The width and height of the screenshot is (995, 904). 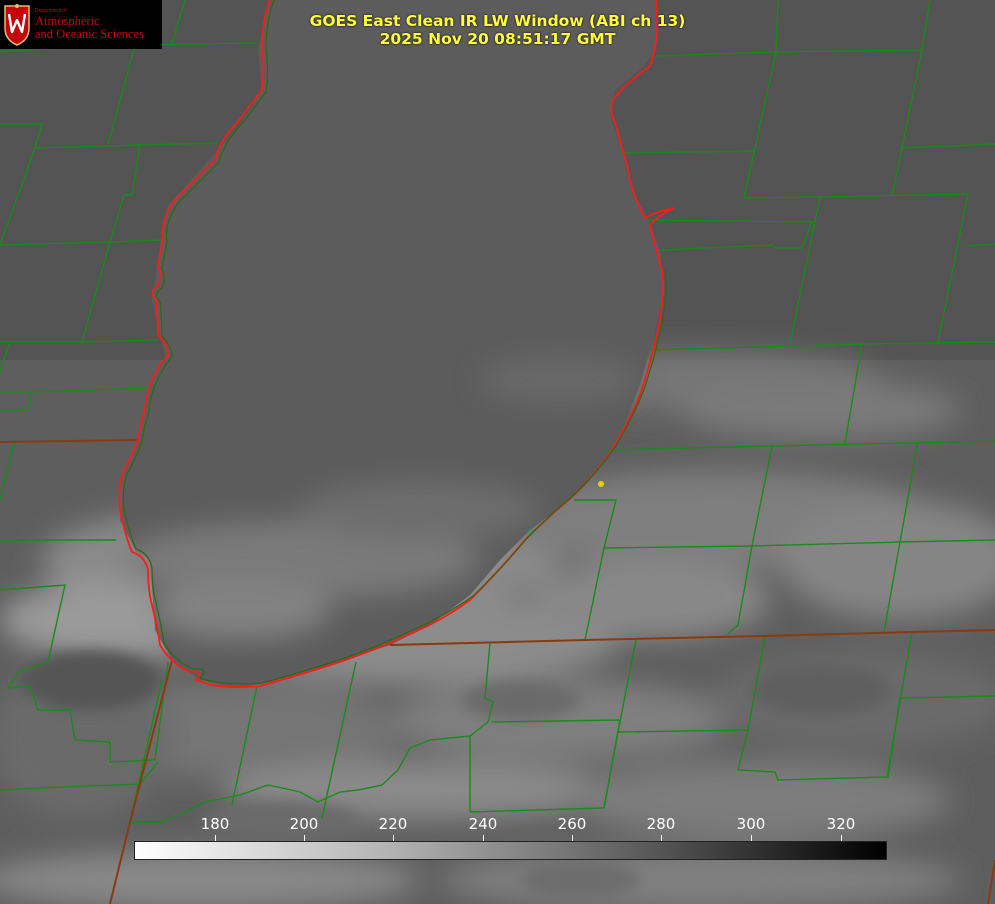 I want to click on colorbar-tick-label: 220, so click(x=393, y=824).